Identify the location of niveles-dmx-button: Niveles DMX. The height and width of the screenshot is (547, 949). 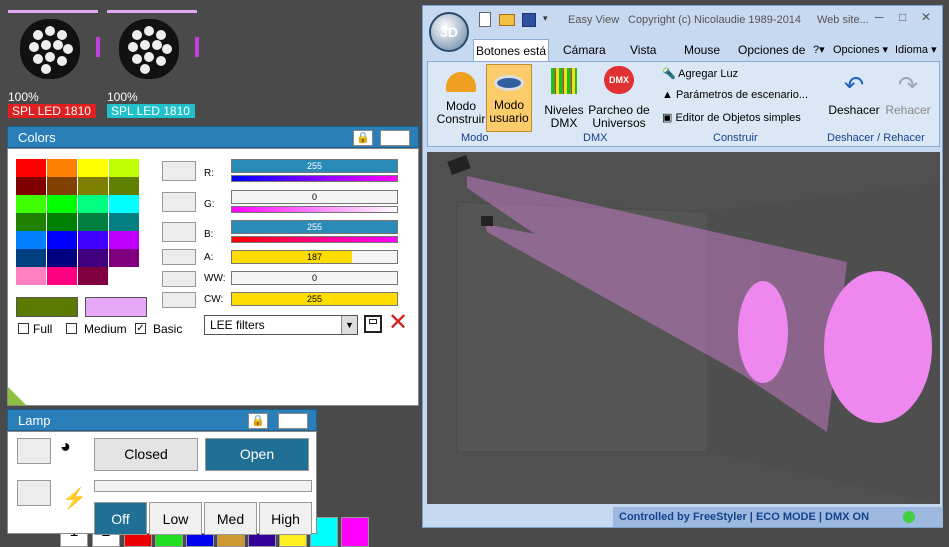
(564, 98).